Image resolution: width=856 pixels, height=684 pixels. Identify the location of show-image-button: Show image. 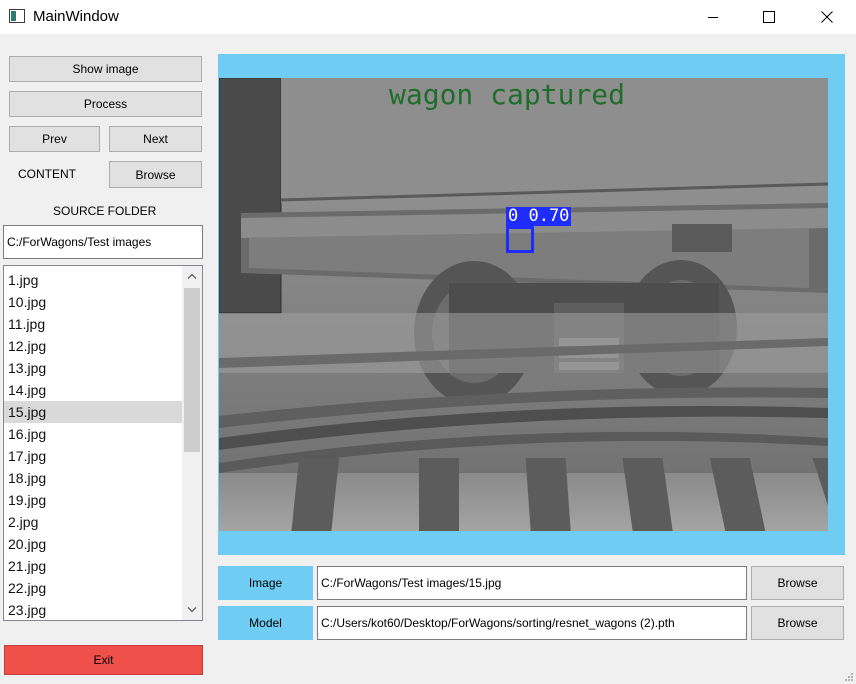
(105, 69).